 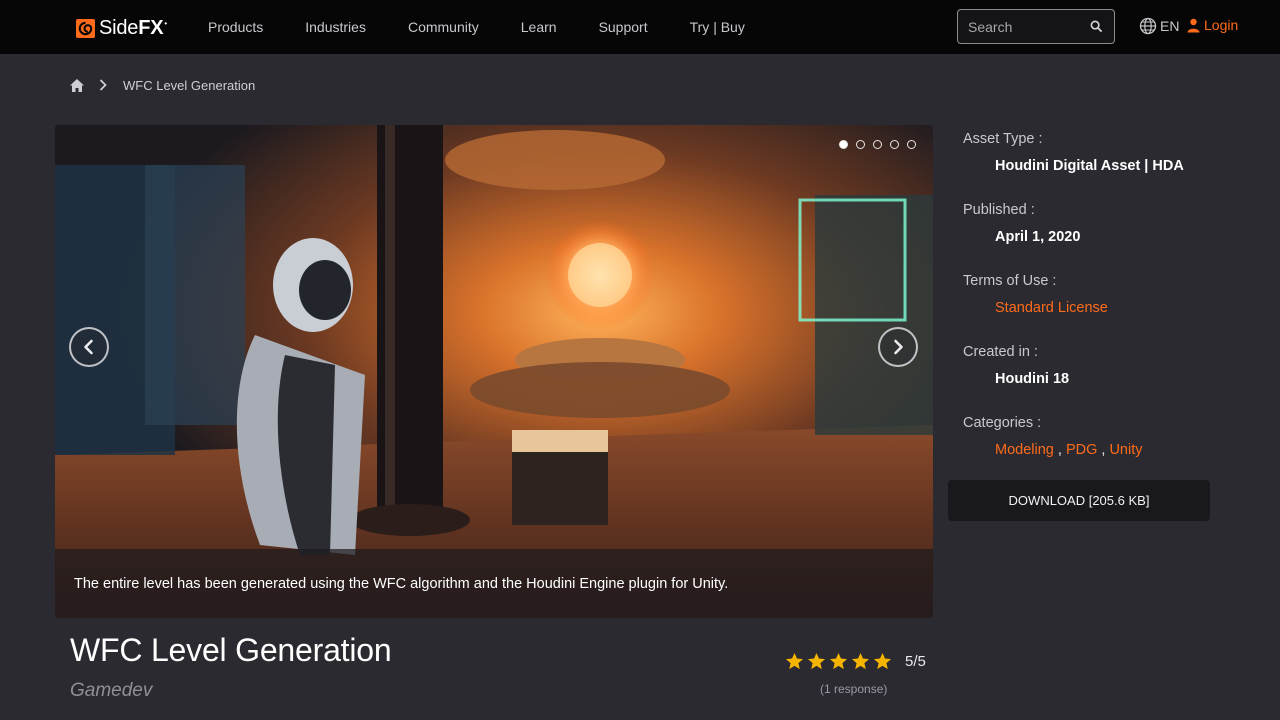 What do you see at coordinates (1051, 308) in the screenshot?
I see `standard-license-link: Standard License` at bounding box center [1051, 308].